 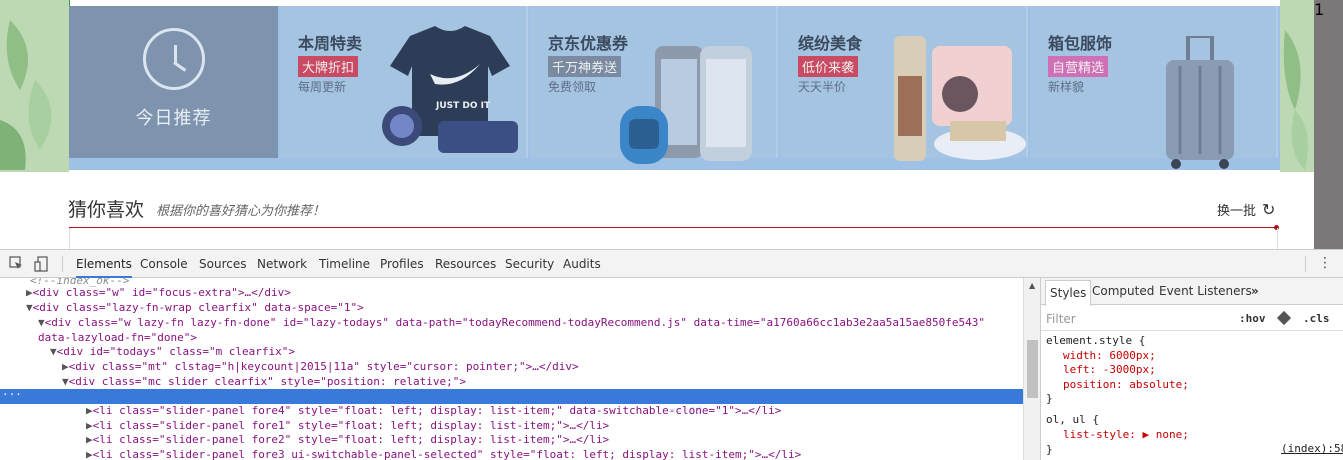 I want to click on promo-card-weekly-sale: 本周特卖 大牌折扣 每周更新 JUST DO IT, so click(x=404, y=82).